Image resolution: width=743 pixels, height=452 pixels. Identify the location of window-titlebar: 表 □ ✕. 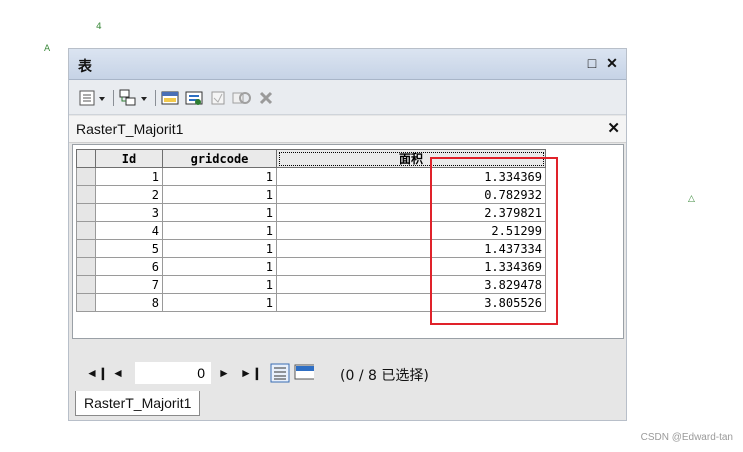
(347, 64).